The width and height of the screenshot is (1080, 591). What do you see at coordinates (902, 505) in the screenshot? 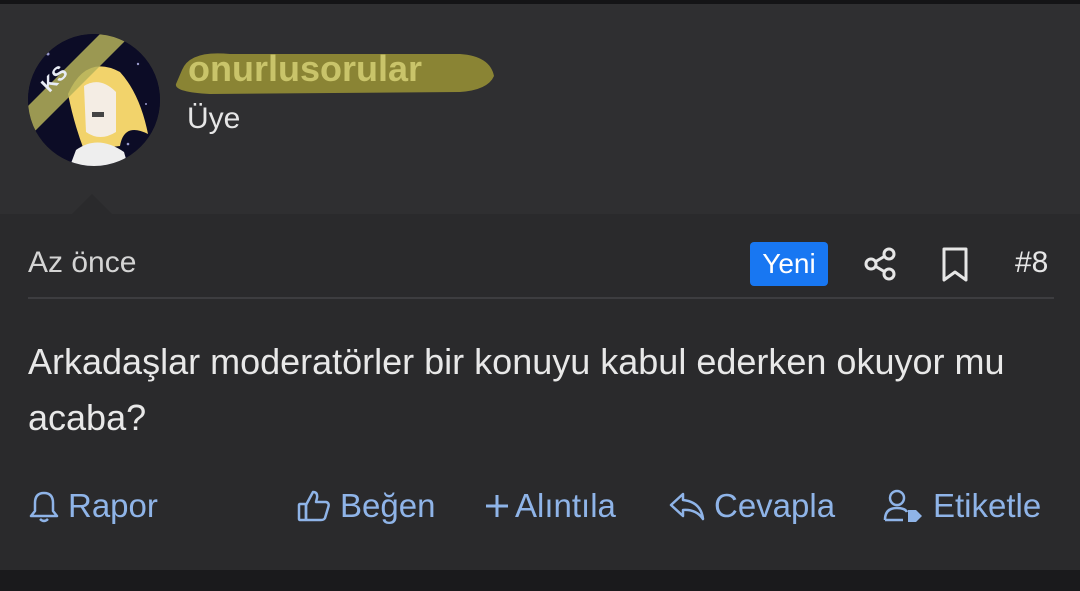
I see `user-tag-icon` at bounding box center [902, 505].